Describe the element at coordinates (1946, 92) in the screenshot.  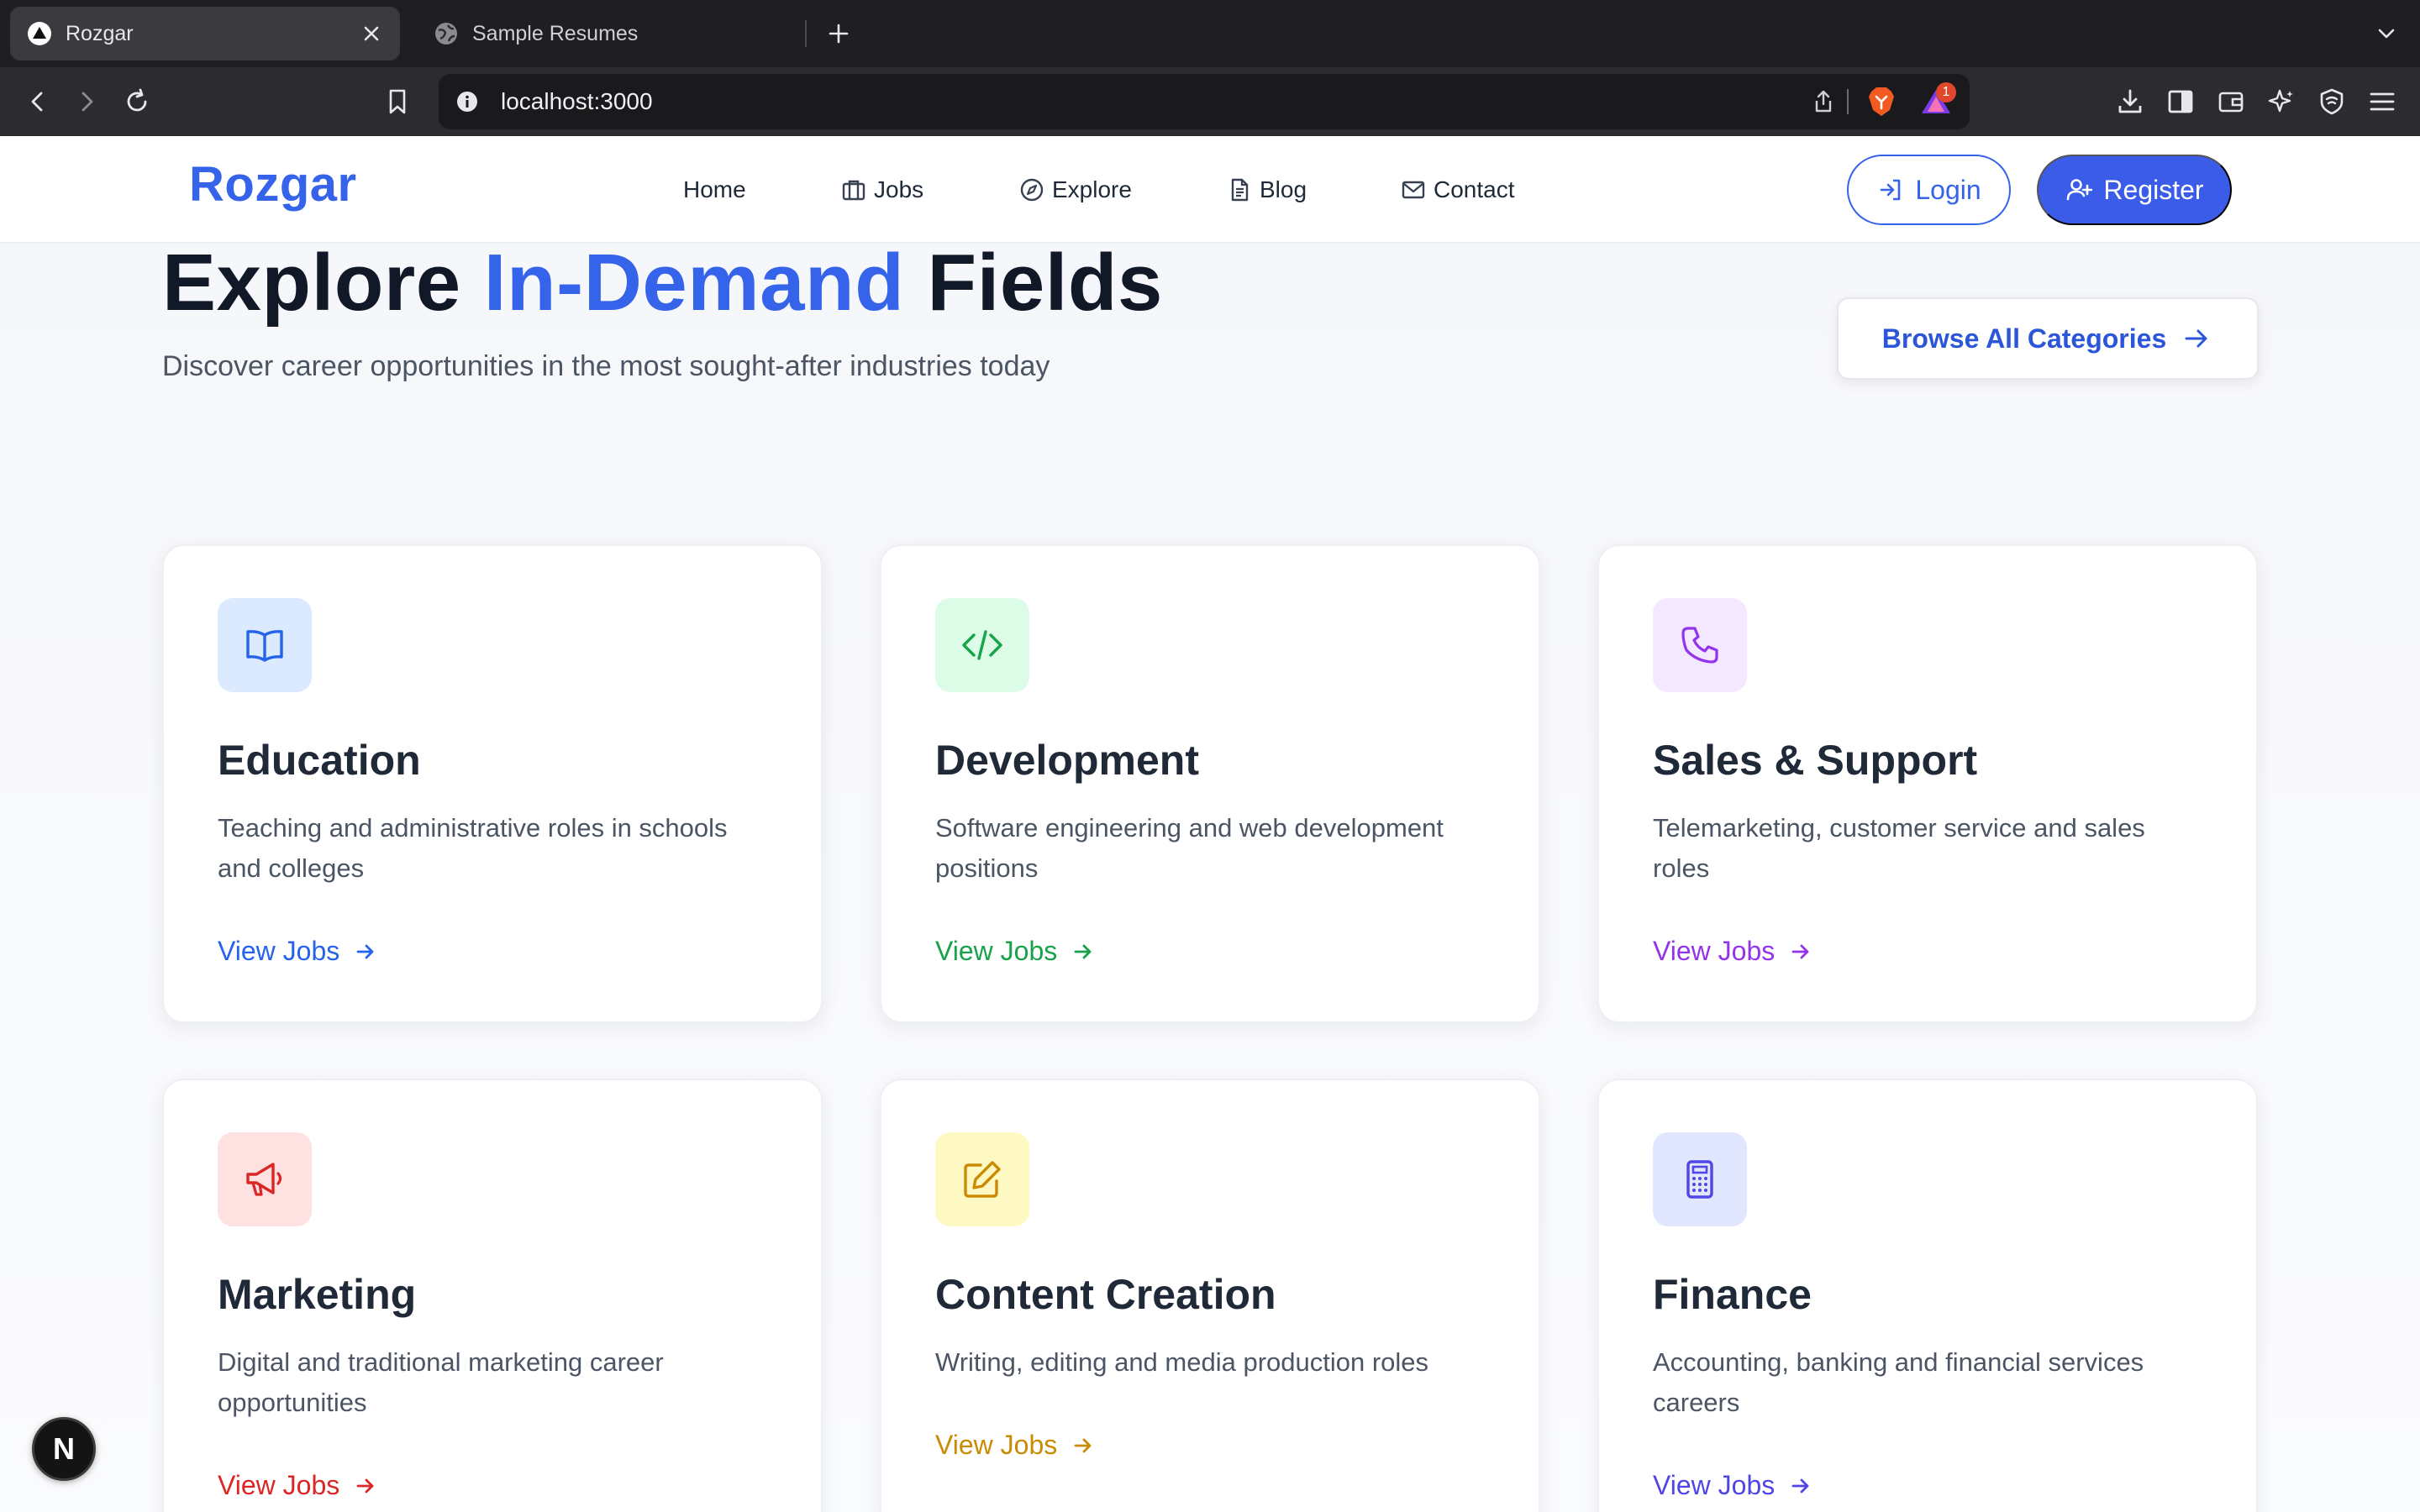
I see `rewards-count-badge: 1` at that location.